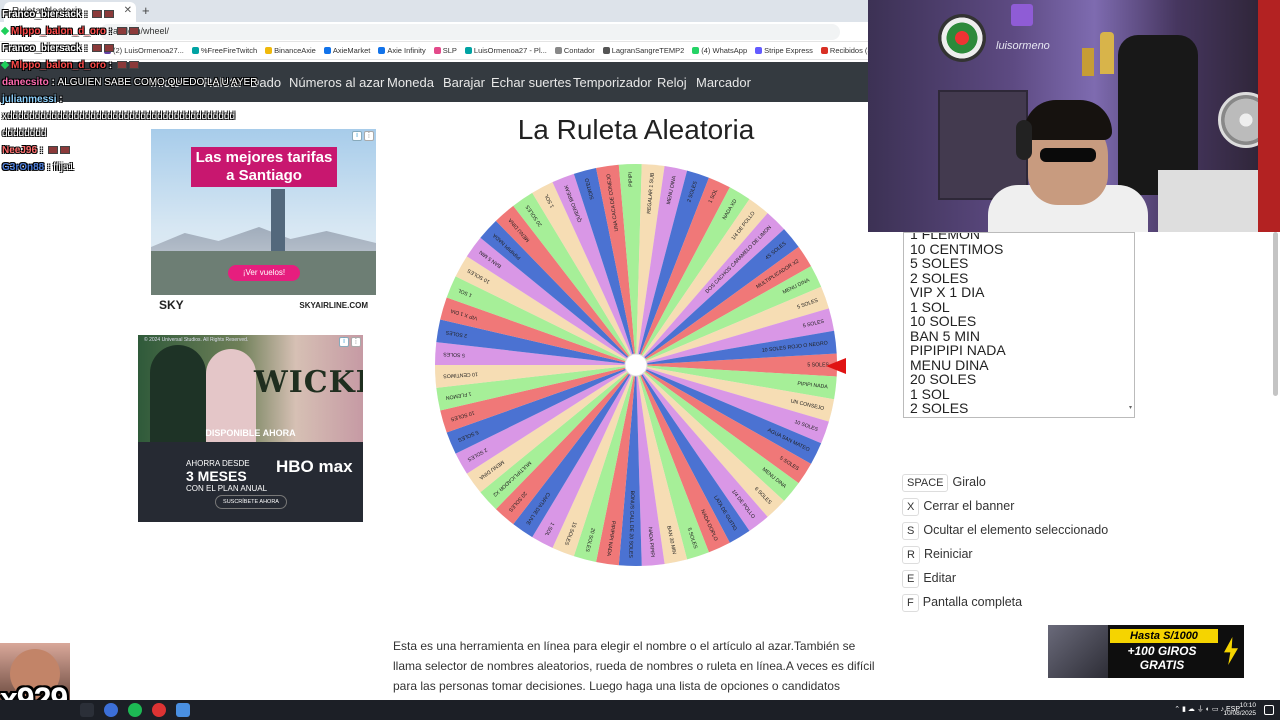 This screenshot has height=720, width=1280. I want to click on bookmark-item: LagranSangreTEMP2, so click(643, 50).